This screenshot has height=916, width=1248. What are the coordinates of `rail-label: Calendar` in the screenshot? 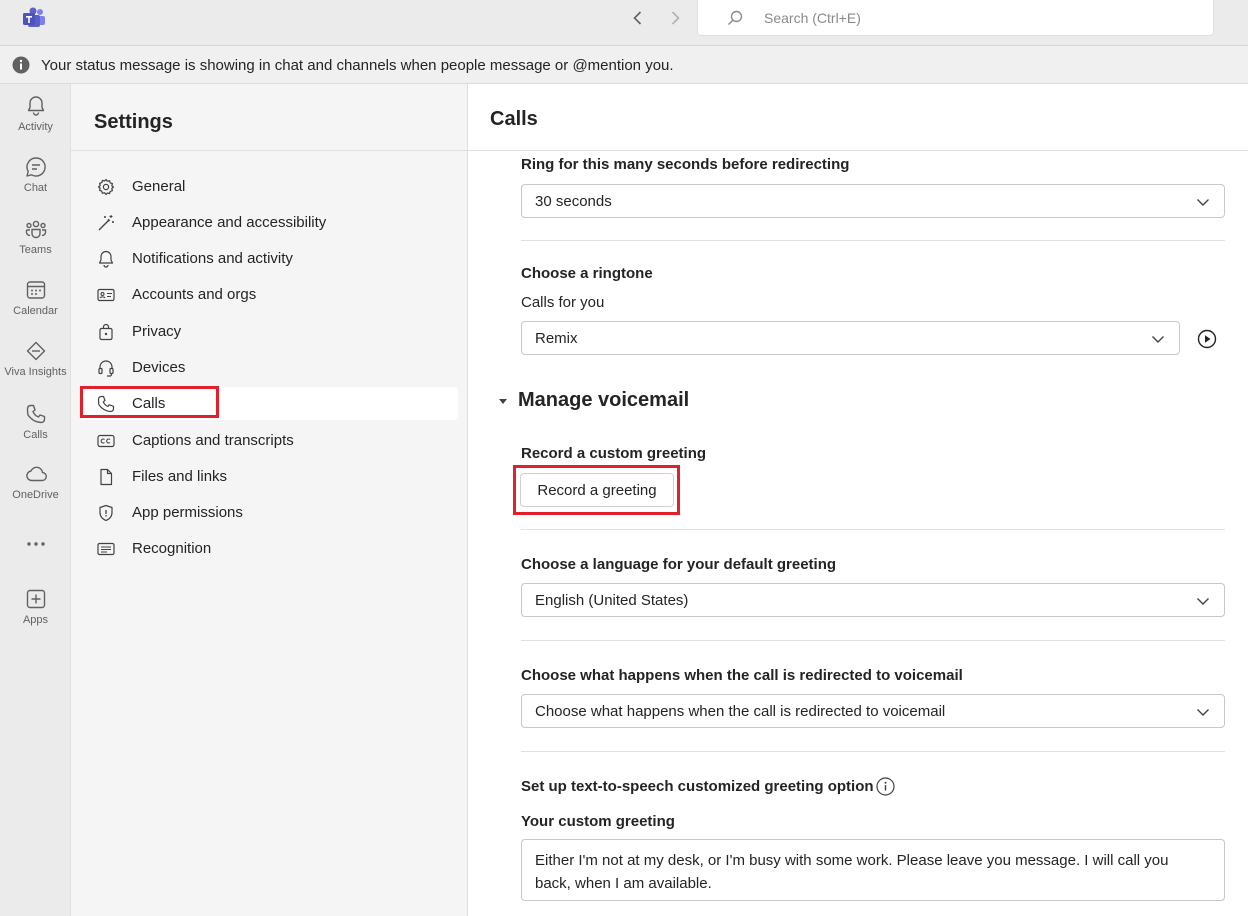 It's located at (35, 311).